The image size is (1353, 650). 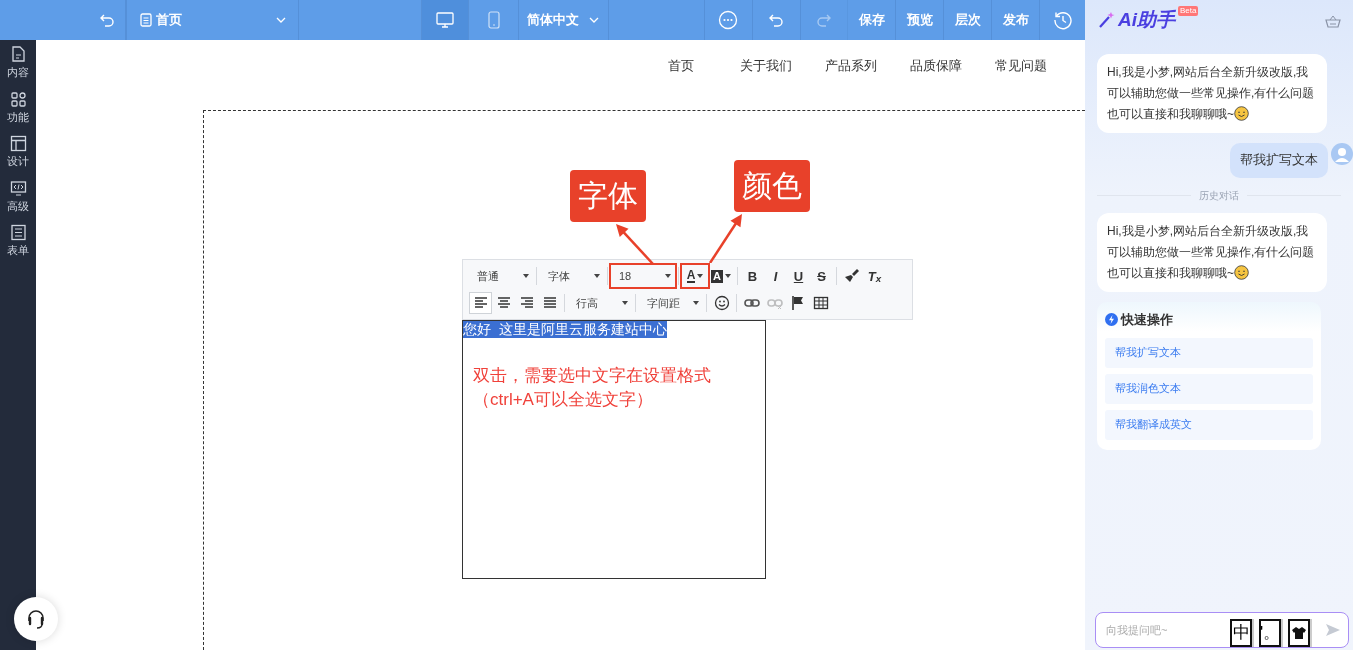 I want to click on sidebar-item: 设计, so click(x=18, y=152).